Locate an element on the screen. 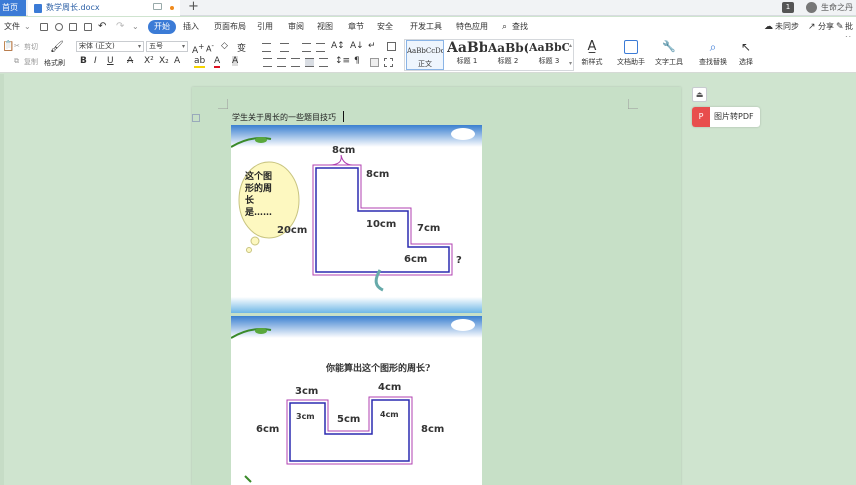  tab-view: 视图 is located at coordinates (325, 27).